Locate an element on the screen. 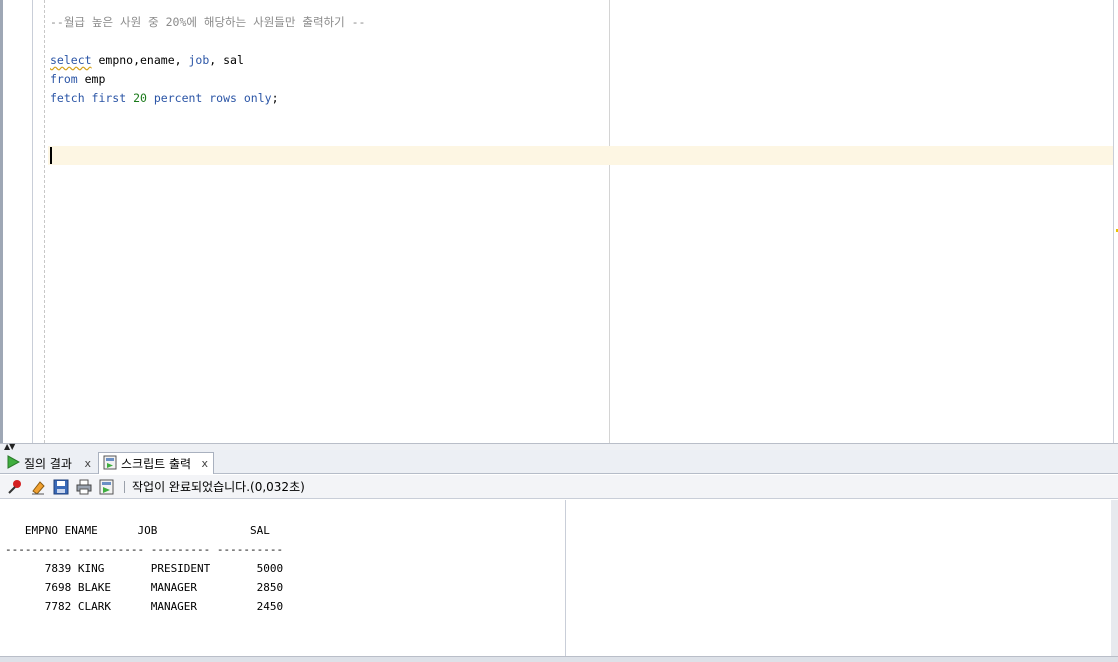 This screenshot has width=1118, height=662. keyword-select: select is located at coordinates (71, 60).